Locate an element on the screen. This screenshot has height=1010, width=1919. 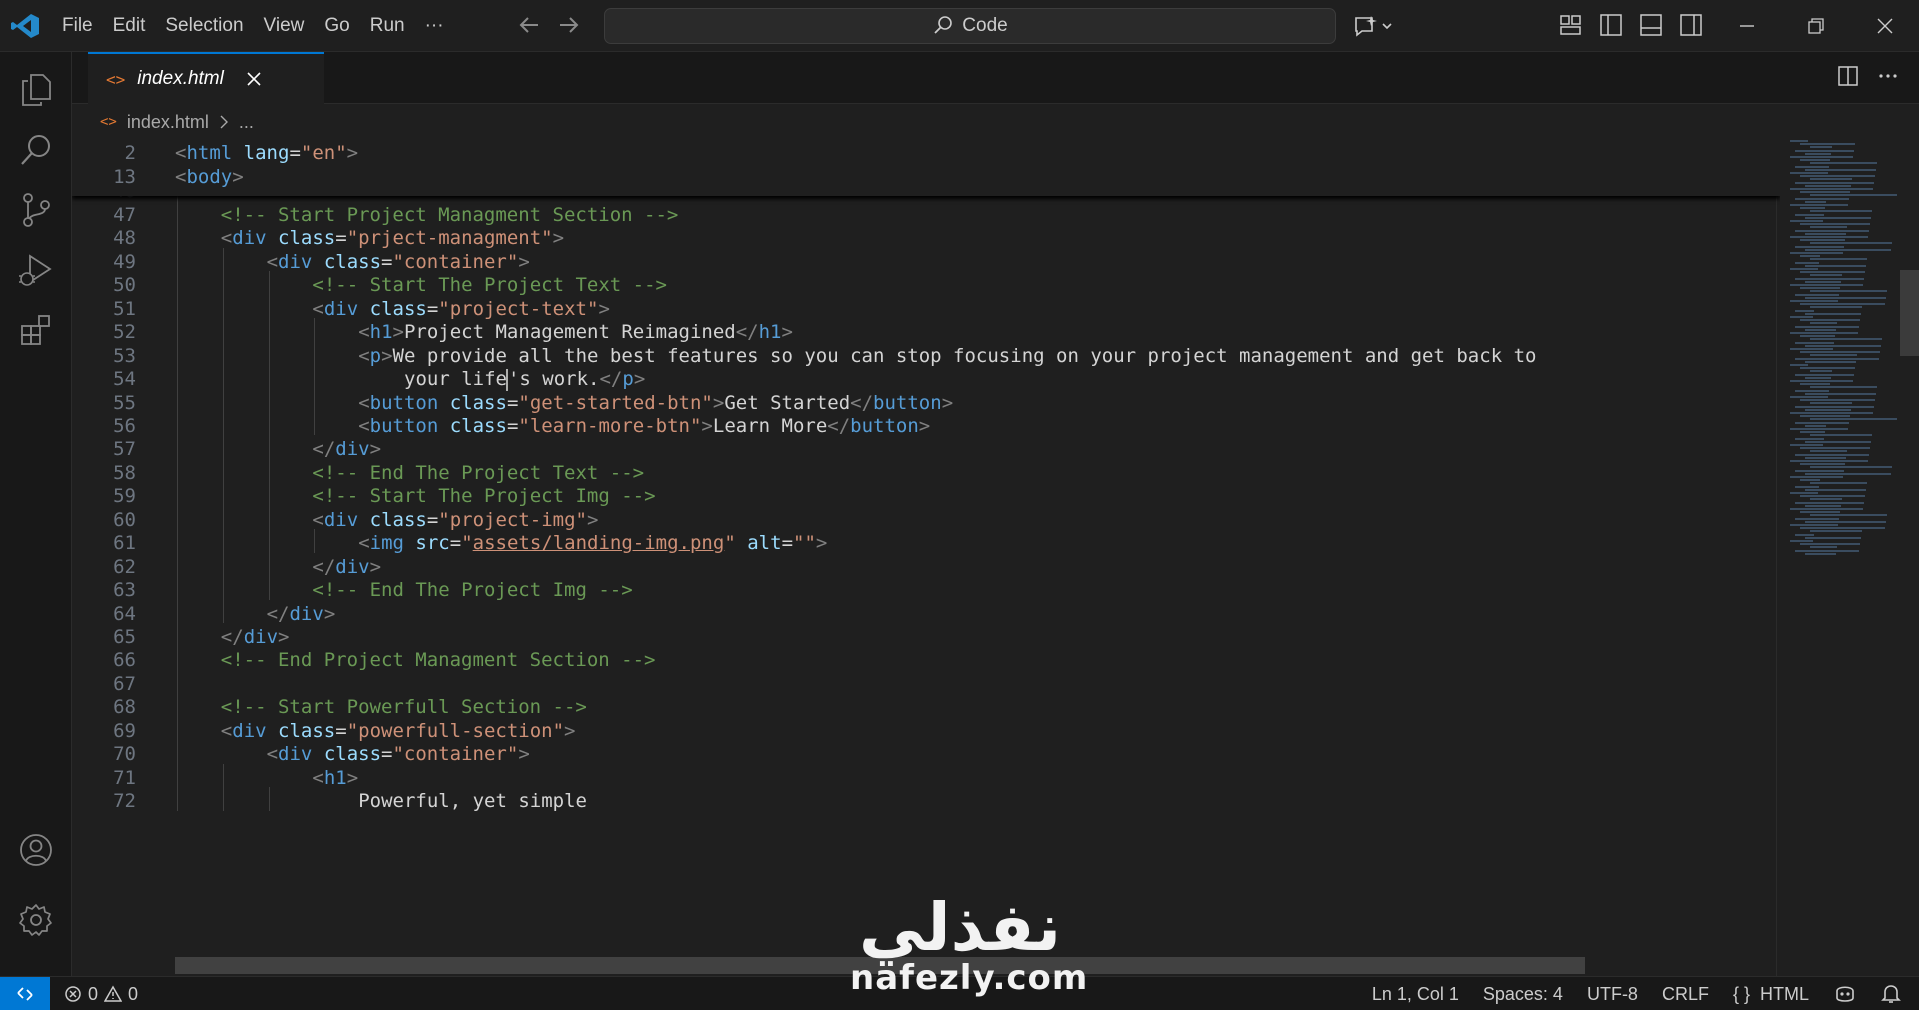
tab-index-html: <> index.html is located at coordinates (206, 78).